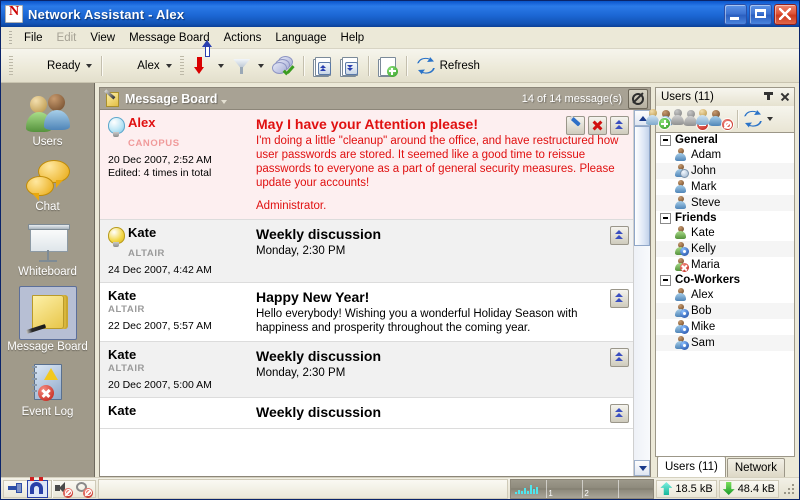 The height and width of the screenshot is (500, 800). What do you see at coordinates (768, 97) in the screenshot?
I see `pin-icon` at bounding box center [768, 97].